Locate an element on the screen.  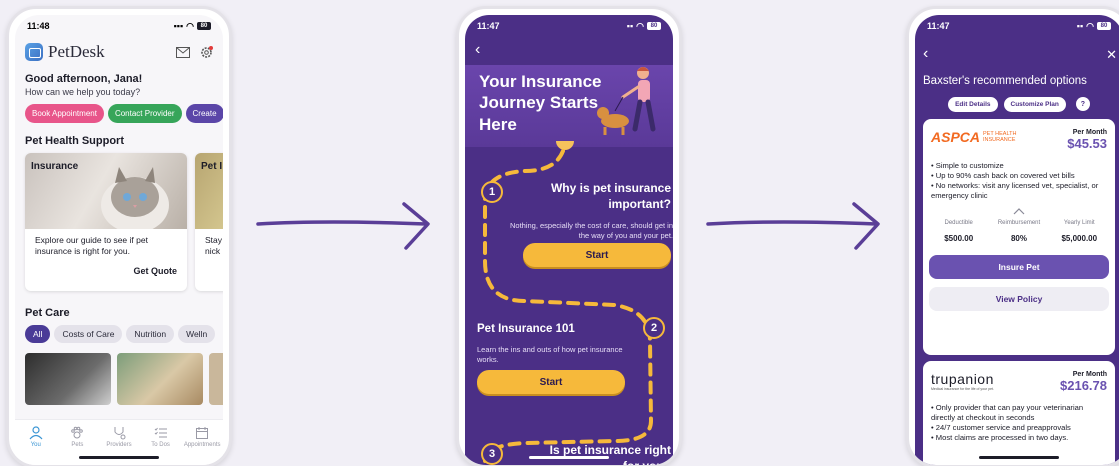
tab-appointments: Appointments is located at coordinates (202, 445).